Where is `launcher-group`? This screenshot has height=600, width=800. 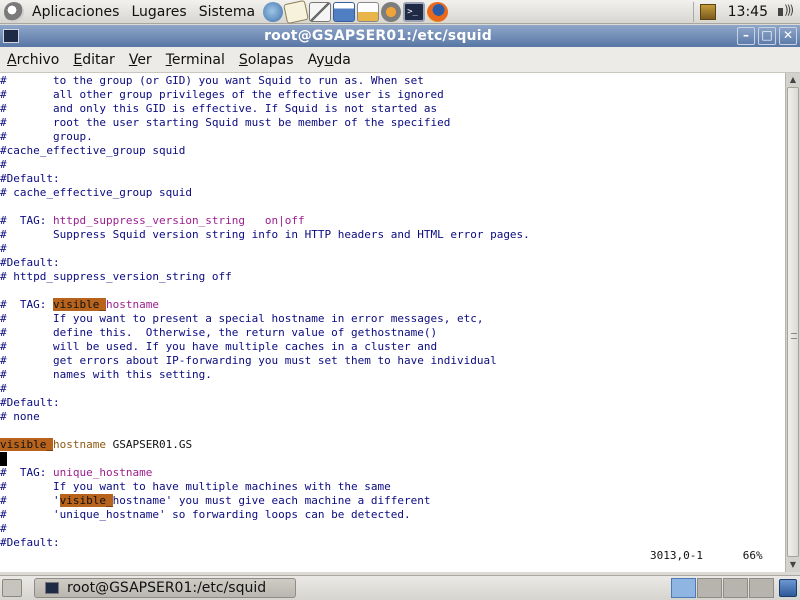 launcher-group is located at coordinates (356, 12).